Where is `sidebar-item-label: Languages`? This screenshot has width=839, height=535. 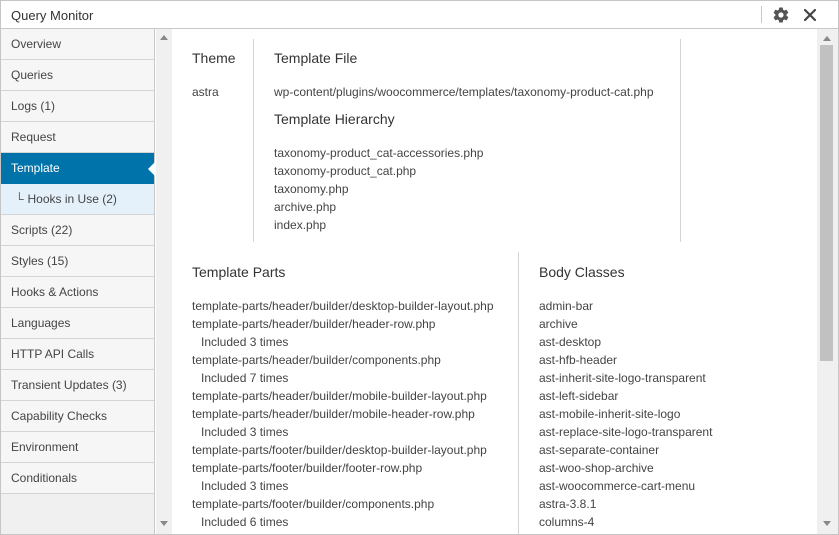
sidebar-item-label: Languages is located at coordinates (41, 323).